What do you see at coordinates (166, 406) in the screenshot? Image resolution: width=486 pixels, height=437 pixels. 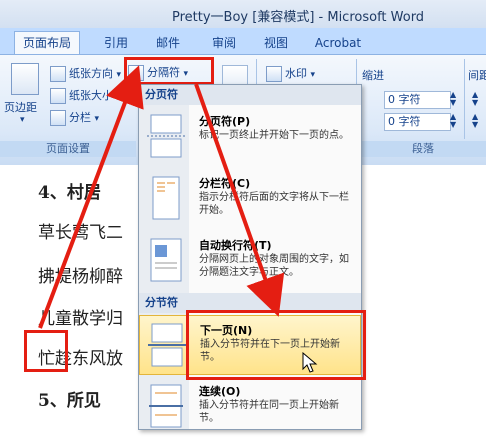 I see `continuous-icon` at bounding box center [166, 406].